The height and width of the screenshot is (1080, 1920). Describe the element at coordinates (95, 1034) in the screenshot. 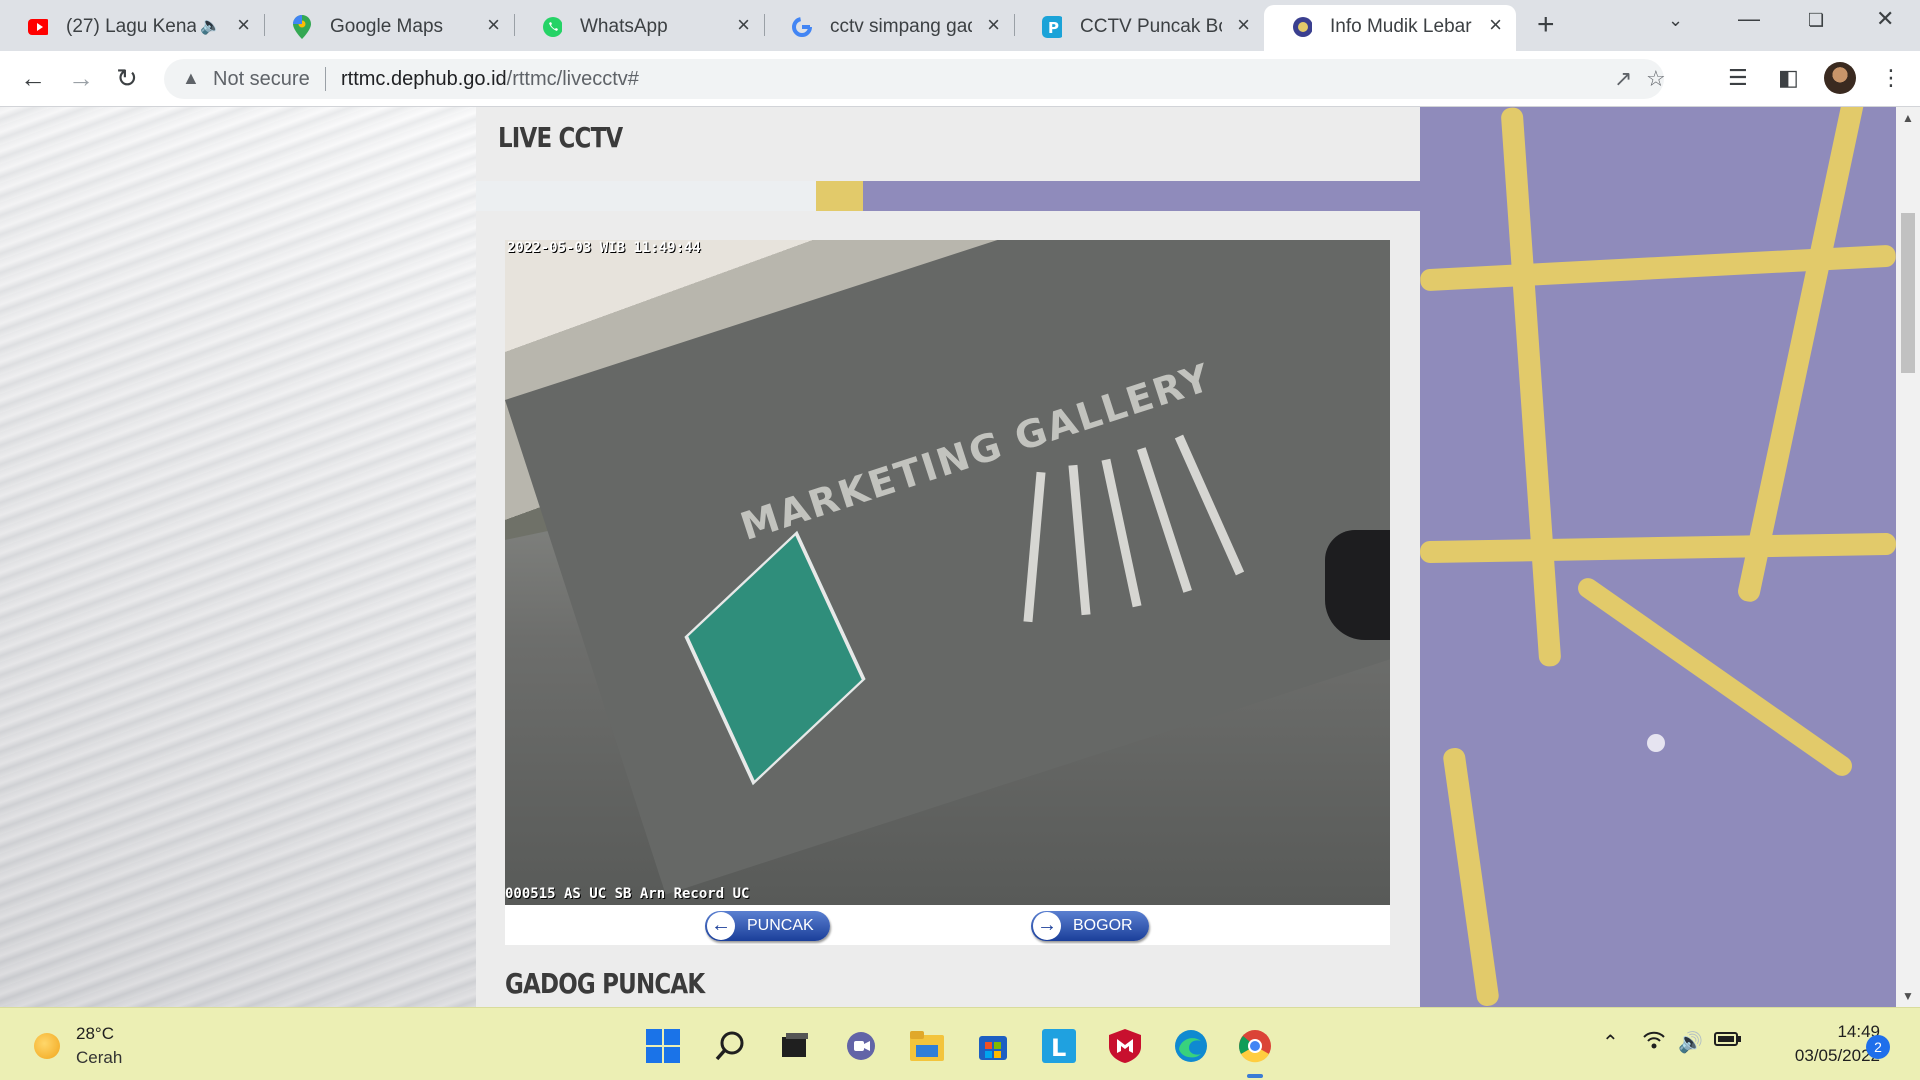

I see `weather-temp: 28°C` at that location.